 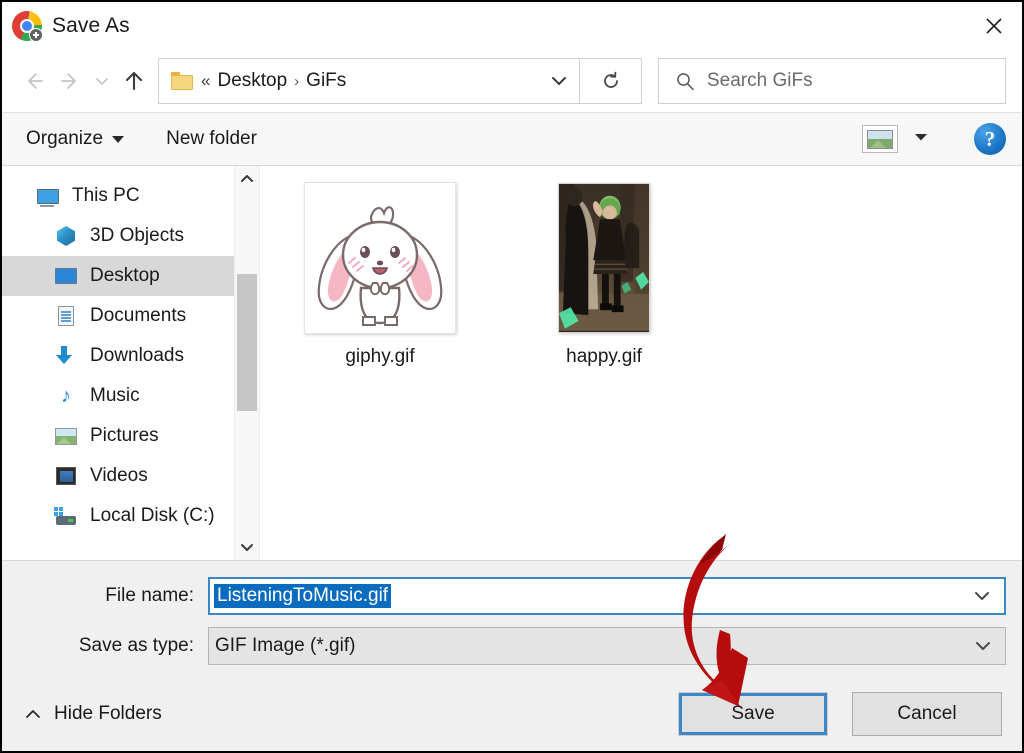 I want to click on toolbar: Organize New folder ?, so click(x=512, y=139).